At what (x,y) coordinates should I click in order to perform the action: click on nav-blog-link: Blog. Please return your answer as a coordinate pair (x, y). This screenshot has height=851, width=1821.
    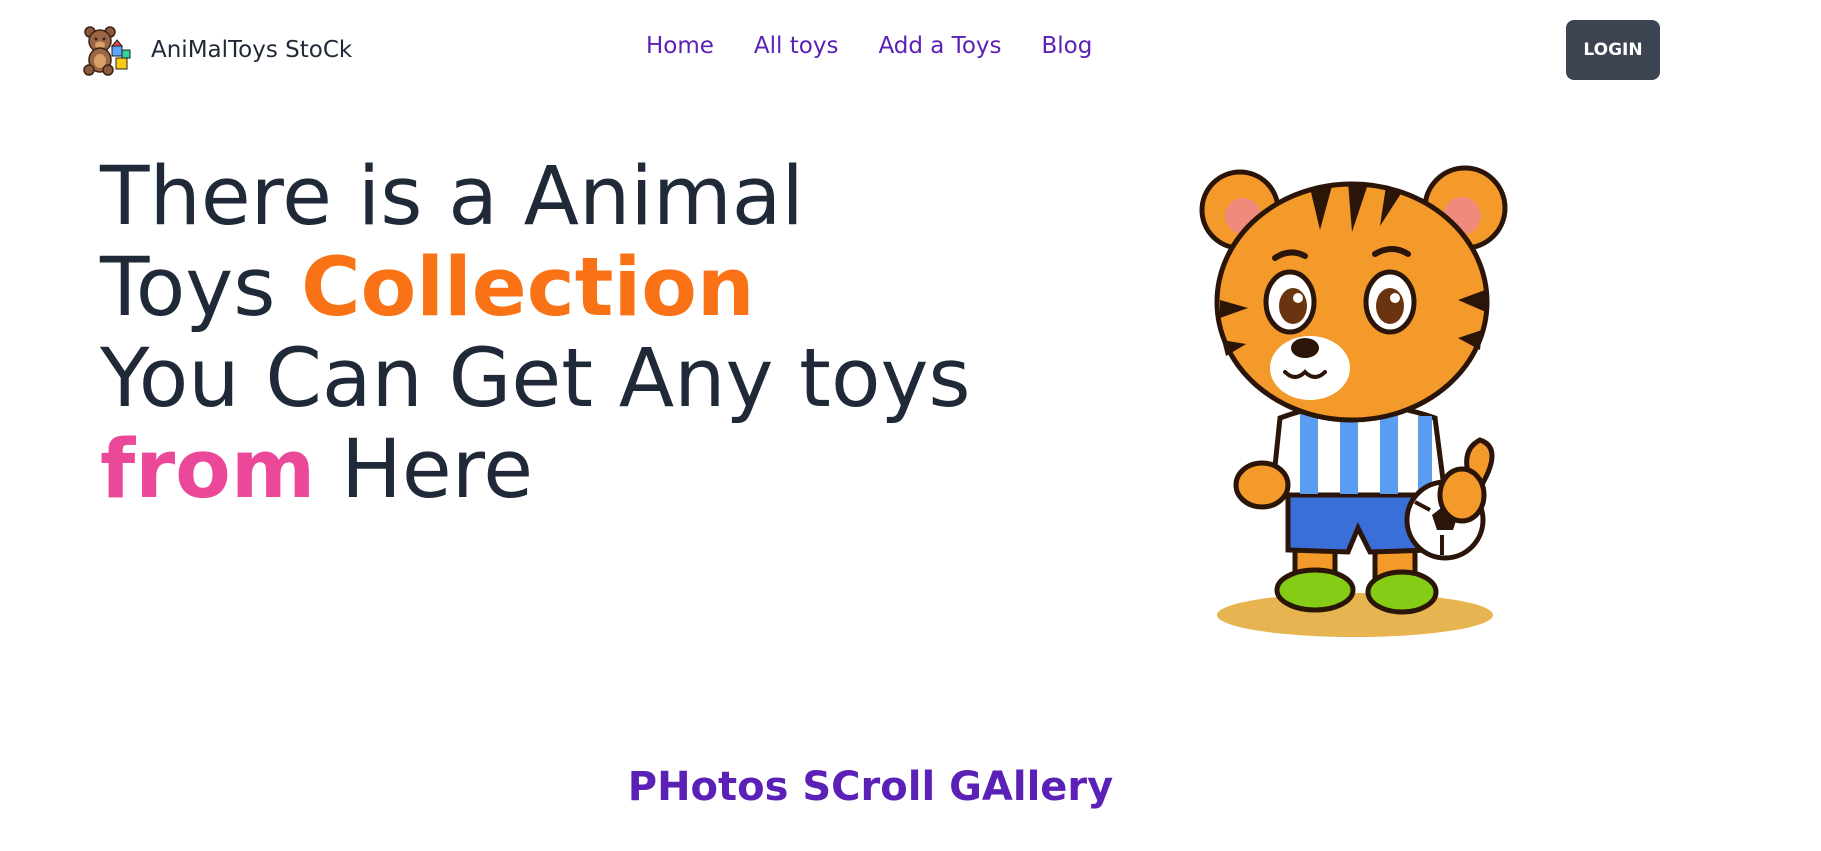
    Looking at the image, I should click on (1067, 46).